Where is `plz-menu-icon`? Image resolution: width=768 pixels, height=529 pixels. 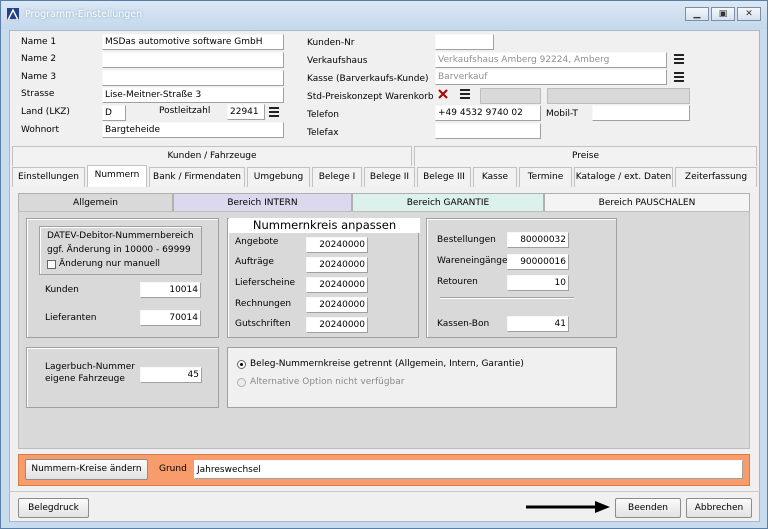 plz-menu-icon is located at coordinates (274, 112).